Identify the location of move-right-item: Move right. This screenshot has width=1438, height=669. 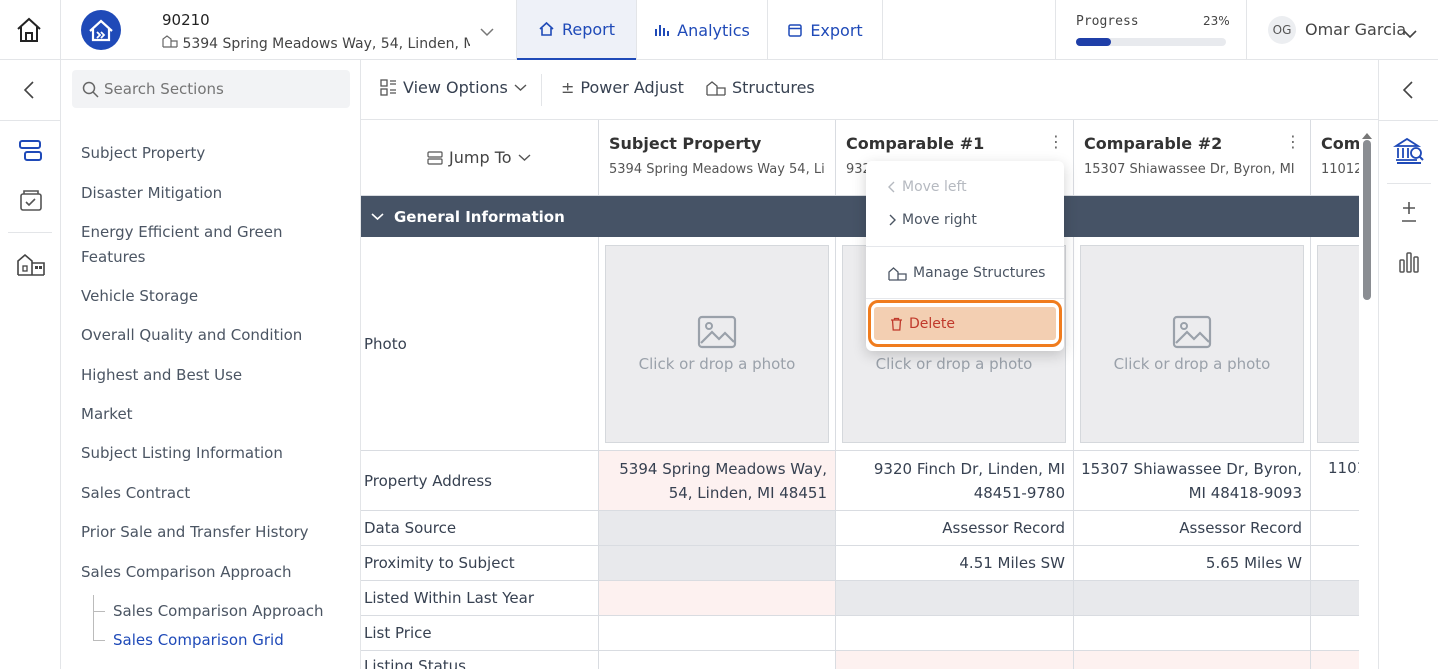
(932, 220).